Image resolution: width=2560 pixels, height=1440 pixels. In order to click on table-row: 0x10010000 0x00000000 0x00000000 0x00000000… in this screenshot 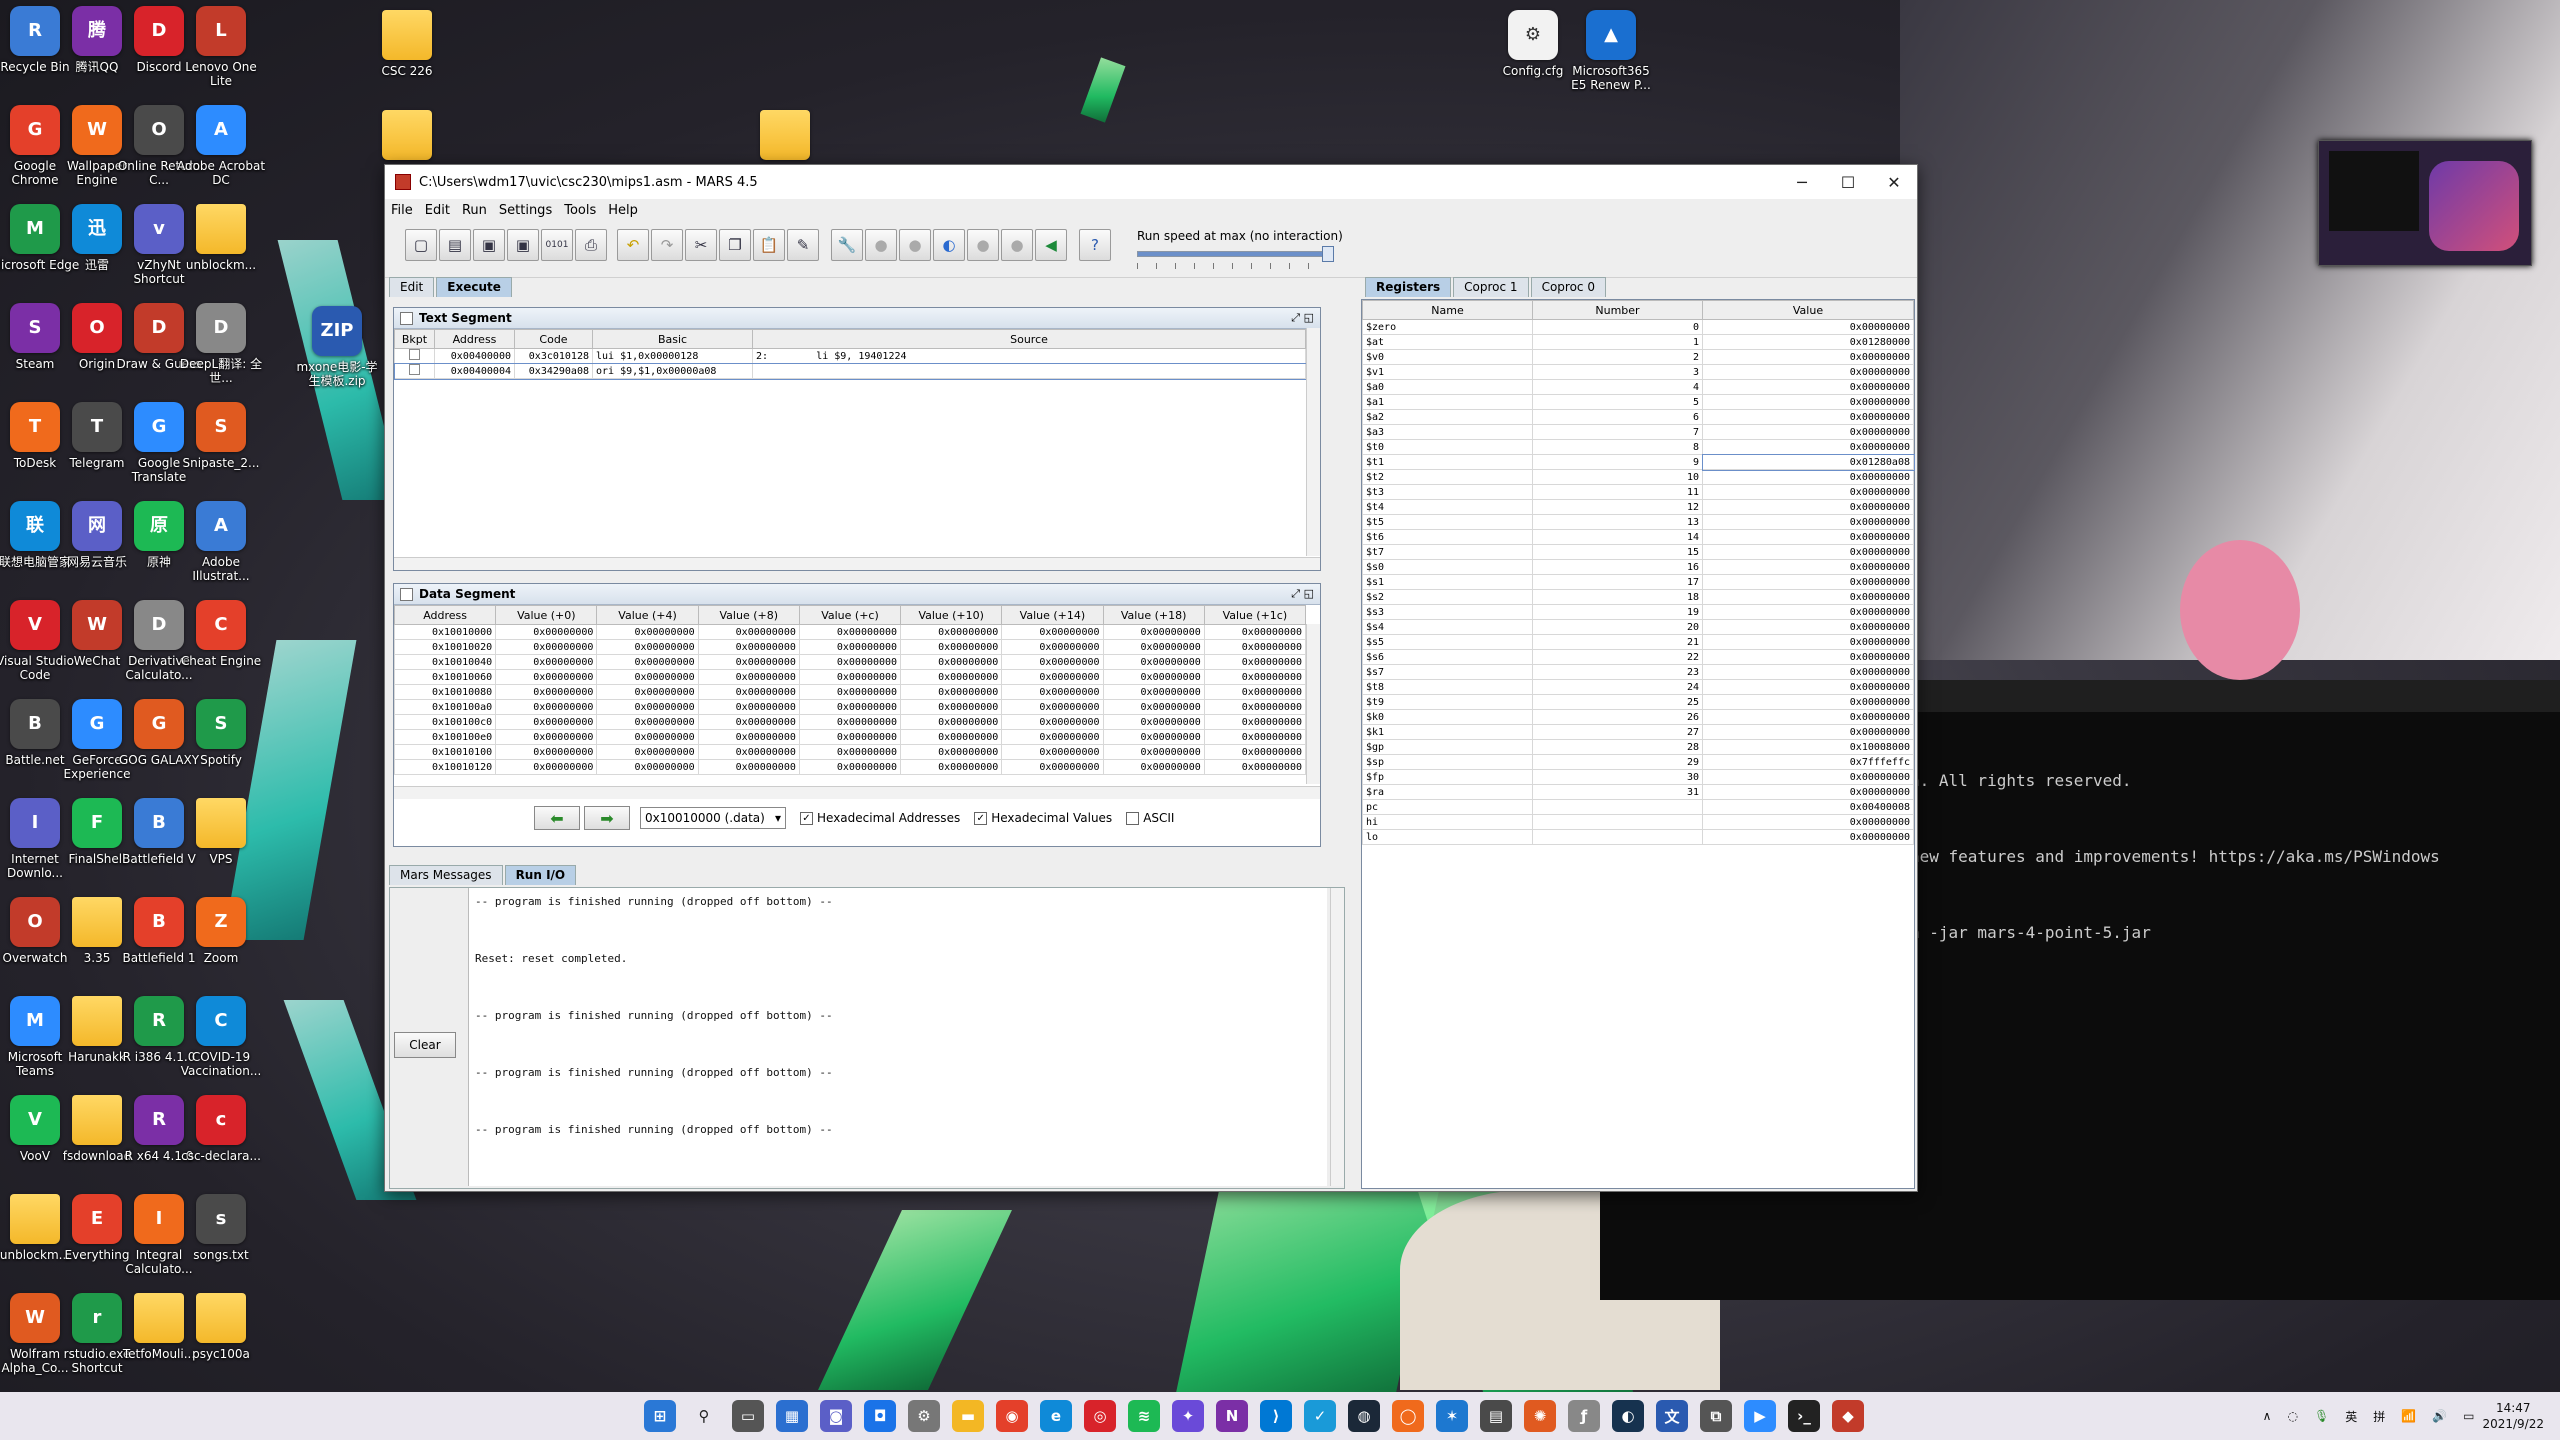, I will do `click(850, 632)`.